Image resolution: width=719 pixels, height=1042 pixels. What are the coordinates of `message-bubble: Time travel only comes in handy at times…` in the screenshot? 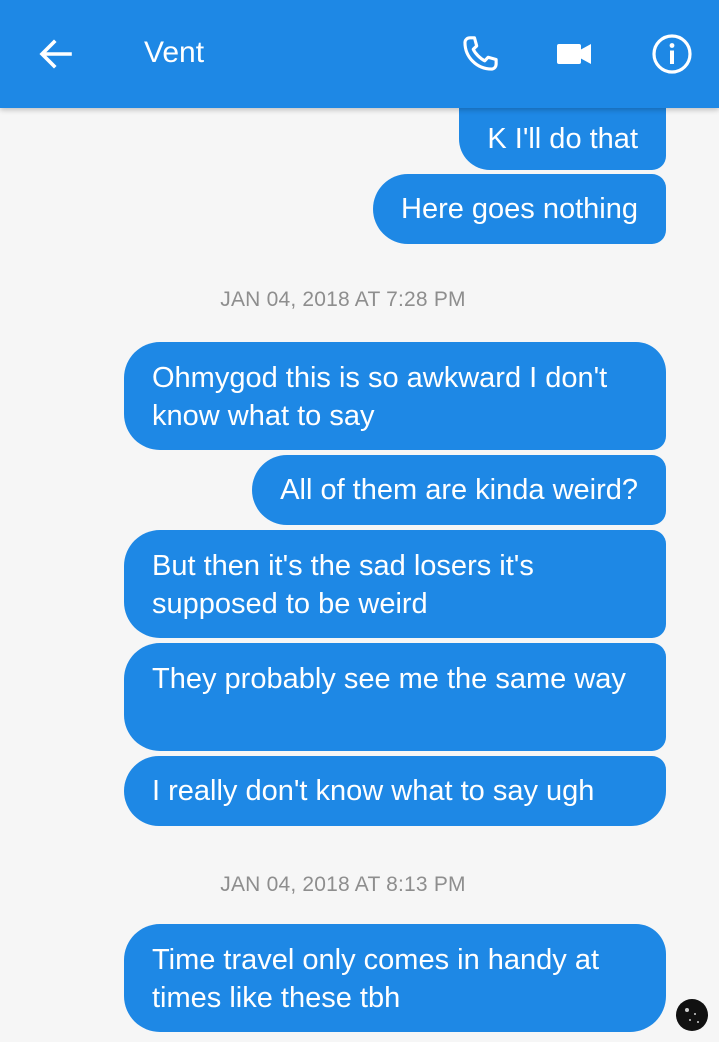 It's located at (395, 978).